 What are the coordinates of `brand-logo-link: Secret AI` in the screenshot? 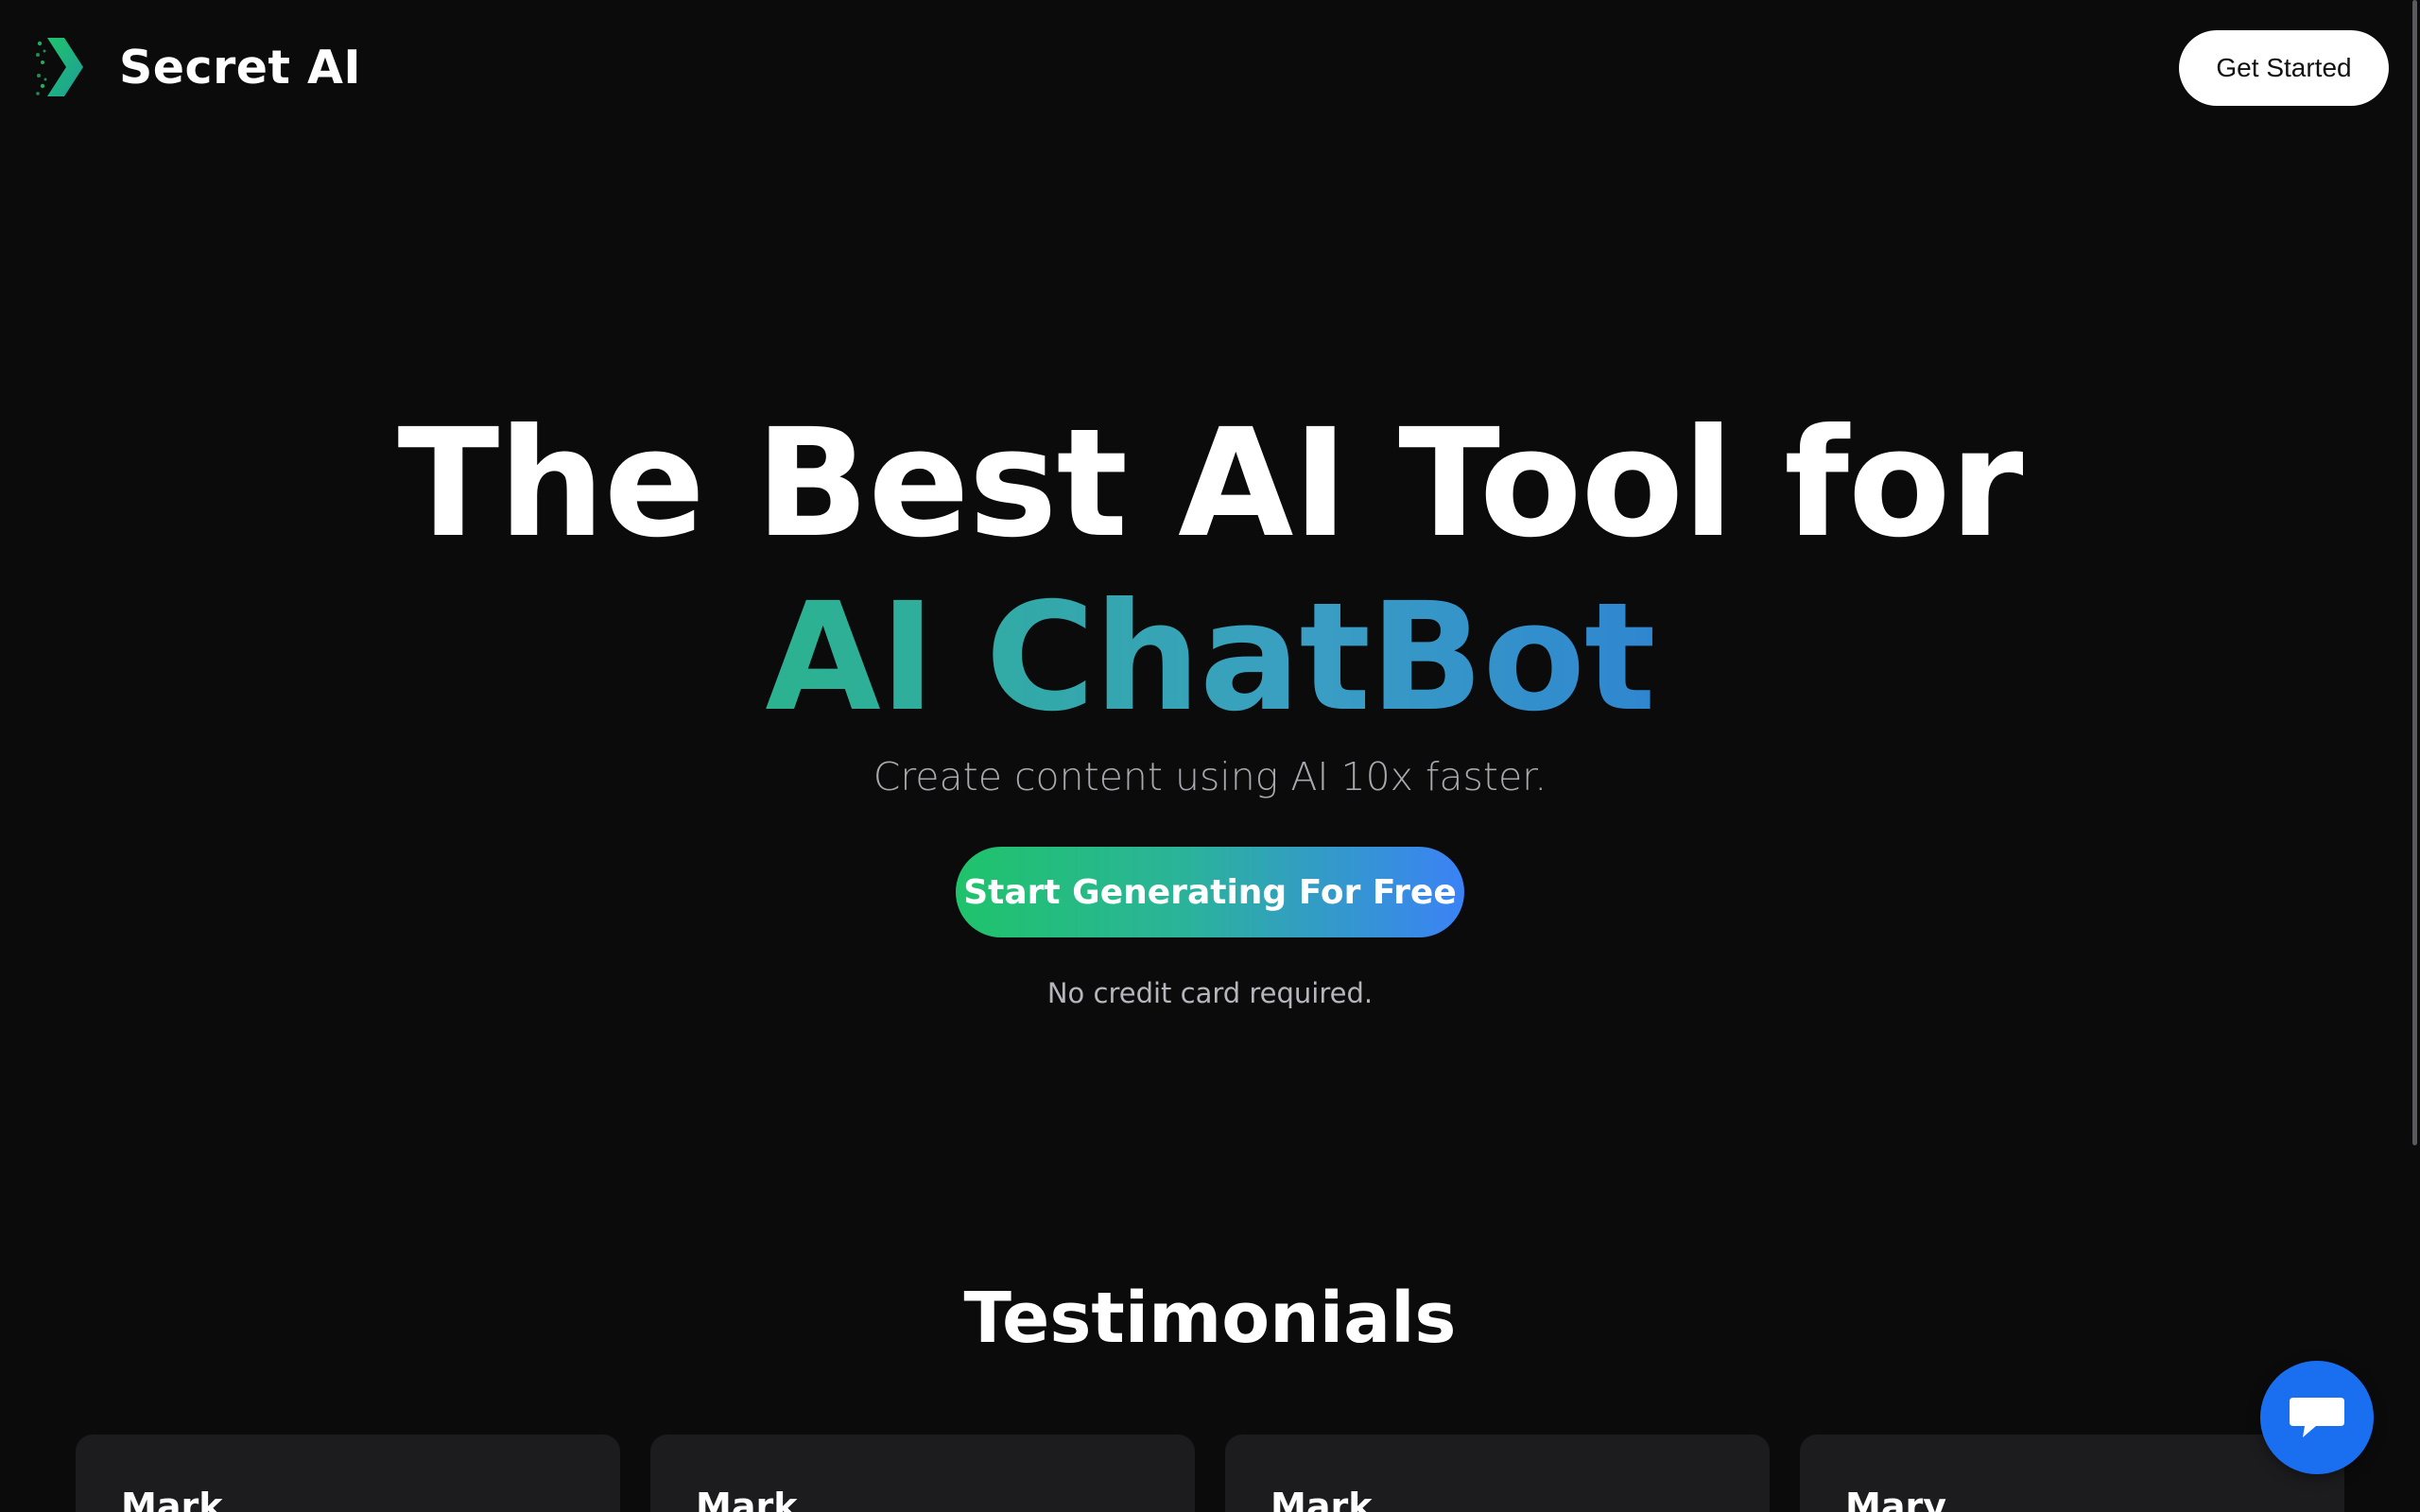 It's located at (197, 67).